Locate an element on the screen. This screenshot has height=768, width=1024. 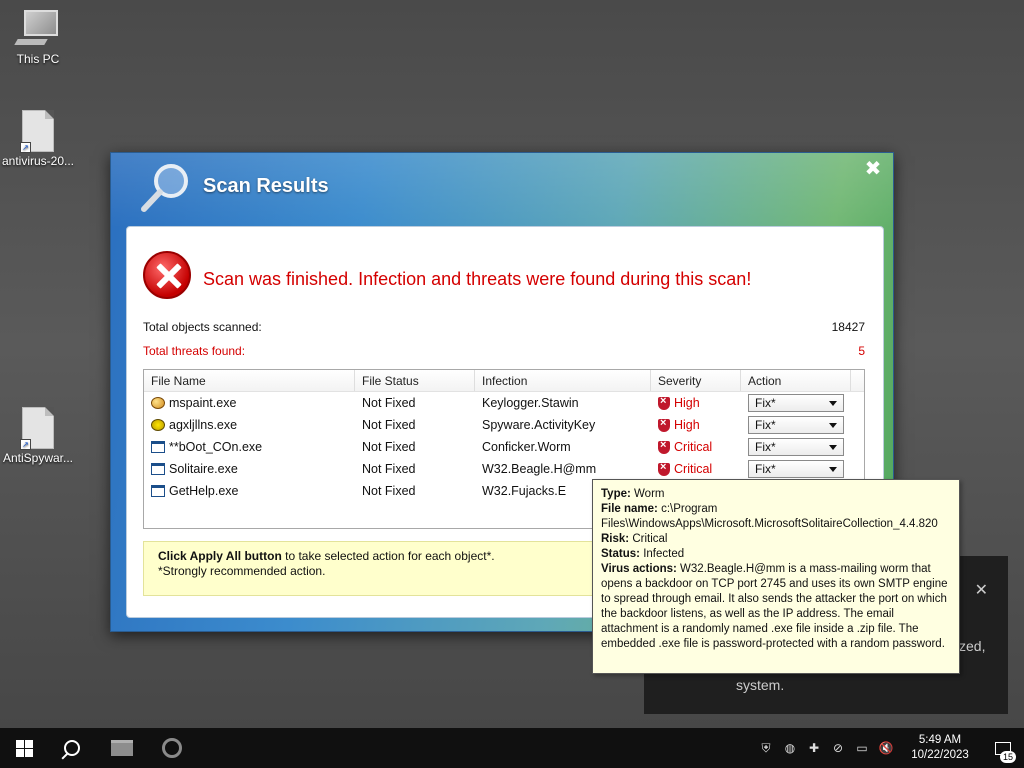
tooltip-risk-value: Critical is located at coordinates (650, 539).